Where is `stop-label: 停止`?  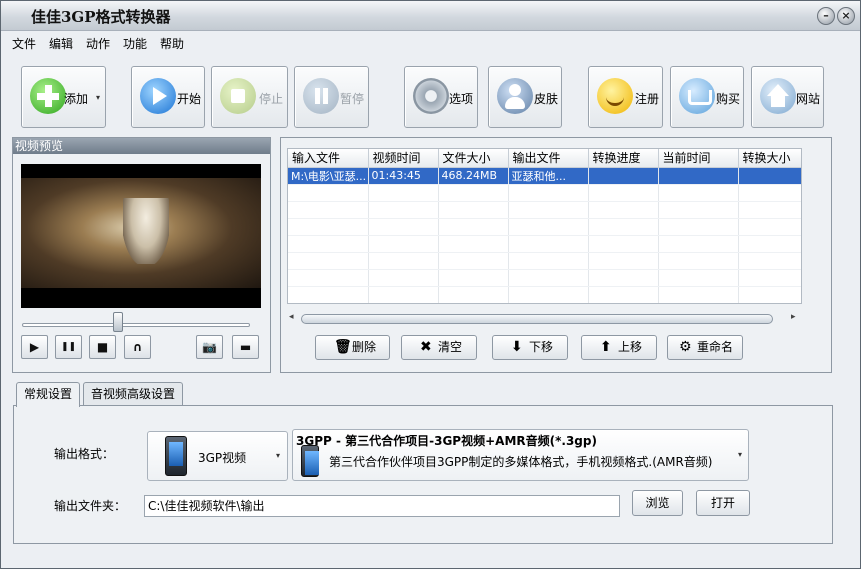
stop-label: 停止 is located at coordinates (271, 99).